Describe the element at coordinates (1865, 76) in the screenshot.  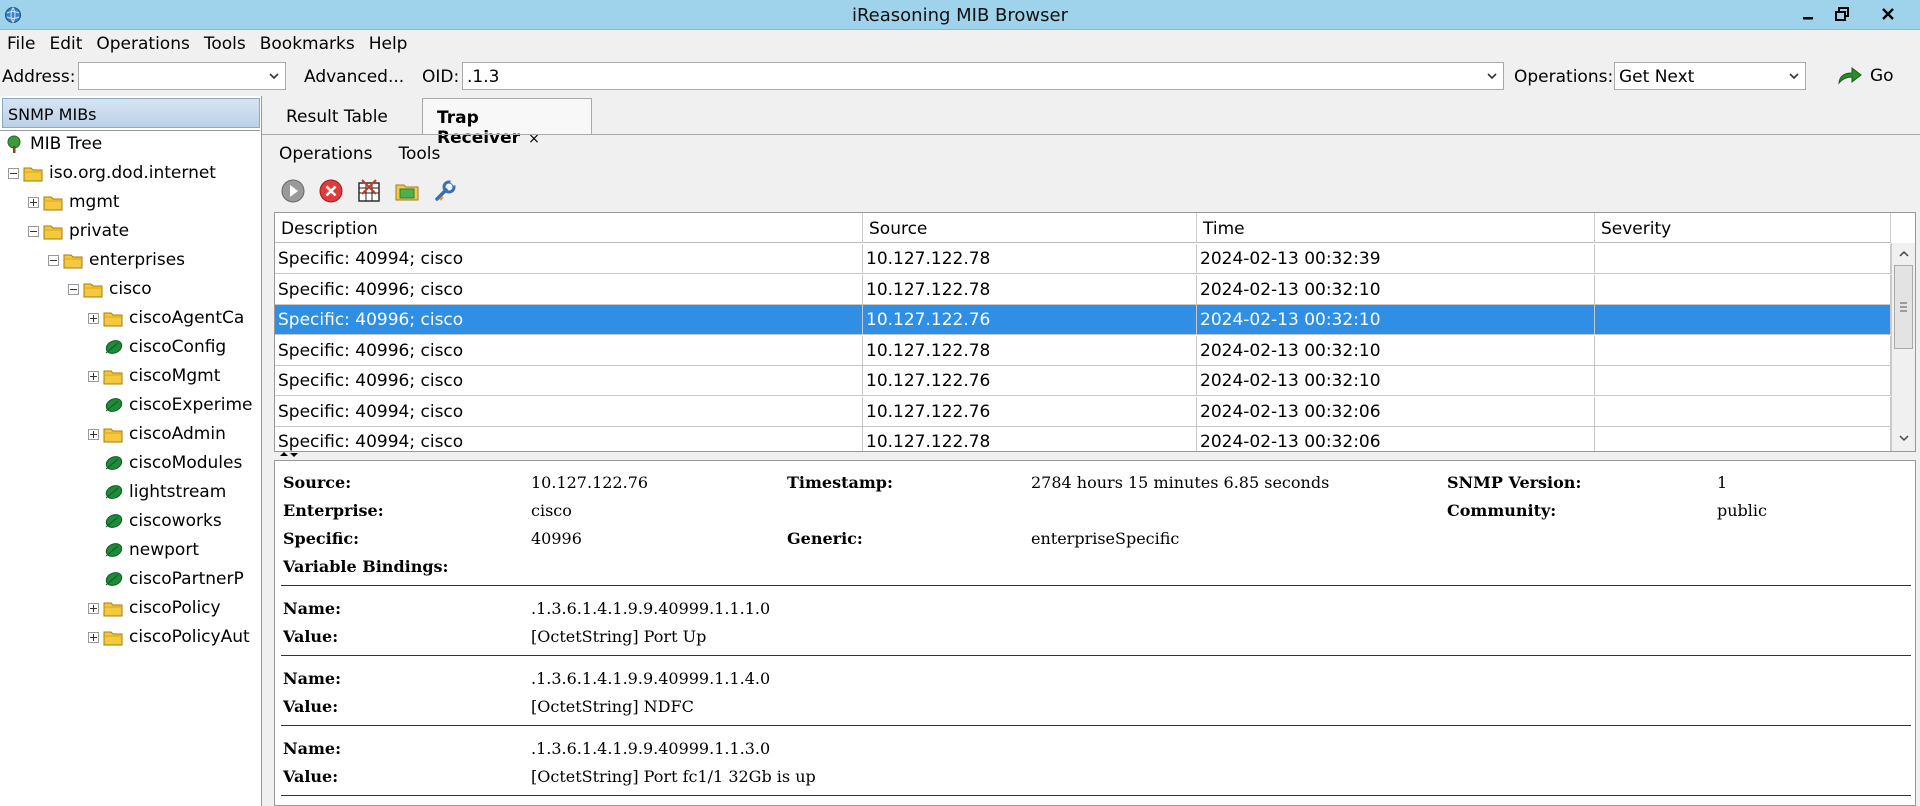
I see `go-button: Go` at that location.